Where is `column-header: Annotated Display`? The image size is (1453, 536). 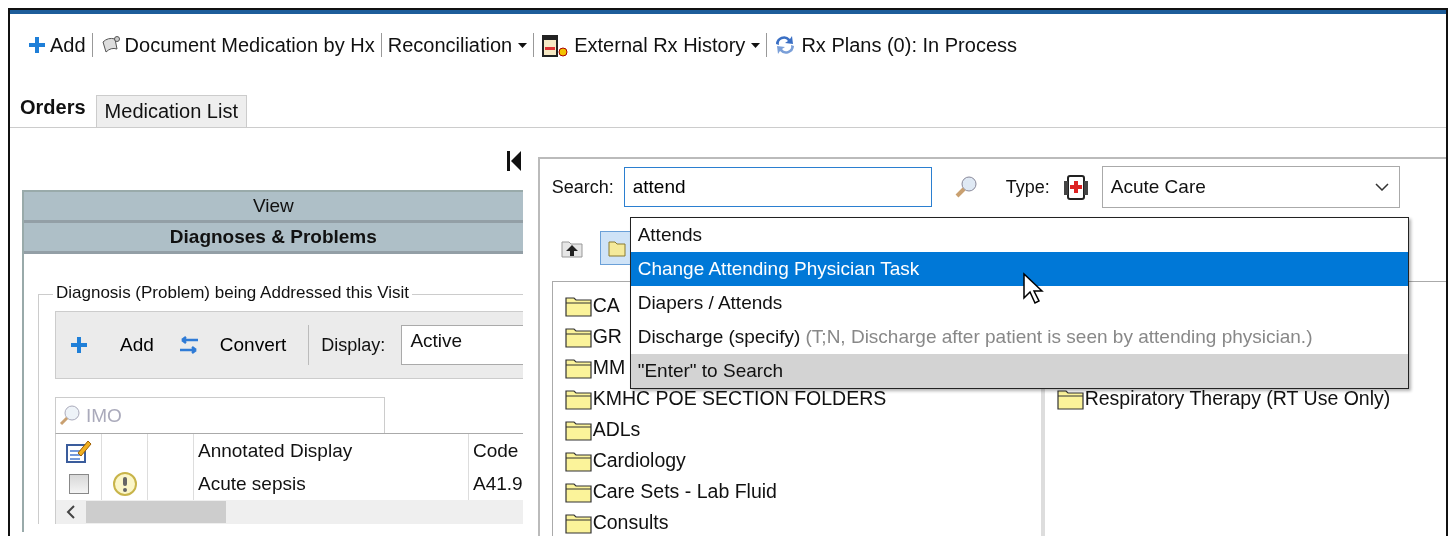 column-header: Annotated Display is located at coordinates (331, 450).